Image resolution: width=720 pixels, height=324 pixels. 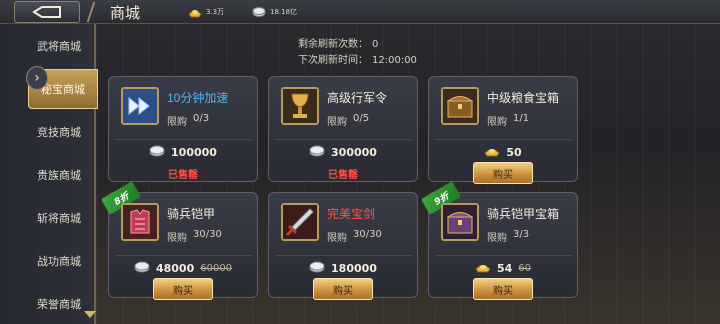 I want to click on item-price: 48000 60000, so click(x=183, y=268).